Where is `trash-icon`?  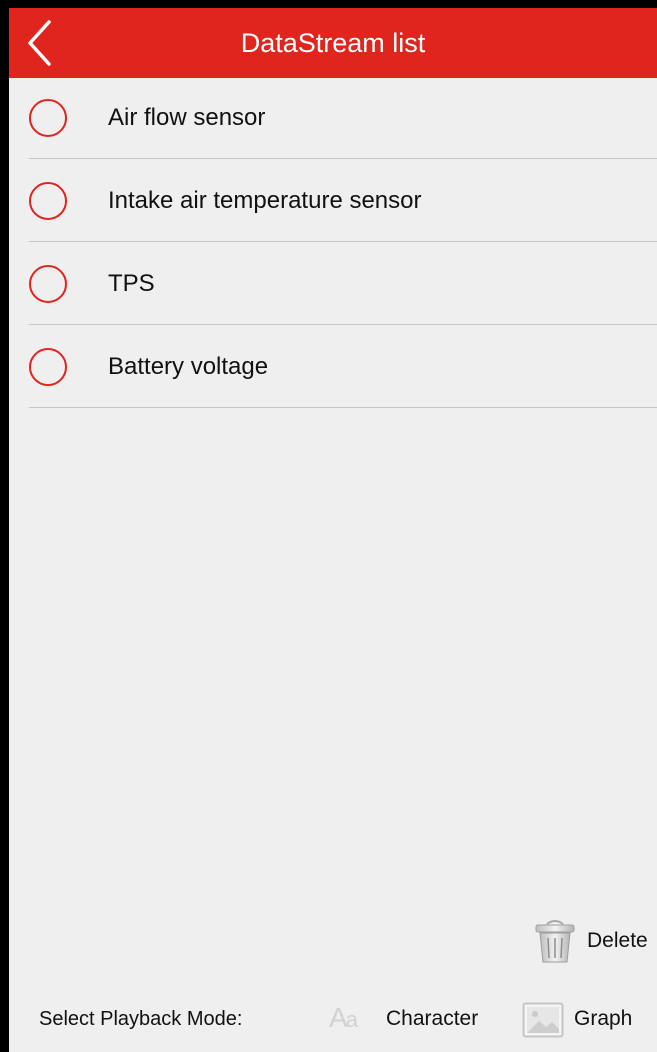 trash-icon is located at coordinates (555, 941).